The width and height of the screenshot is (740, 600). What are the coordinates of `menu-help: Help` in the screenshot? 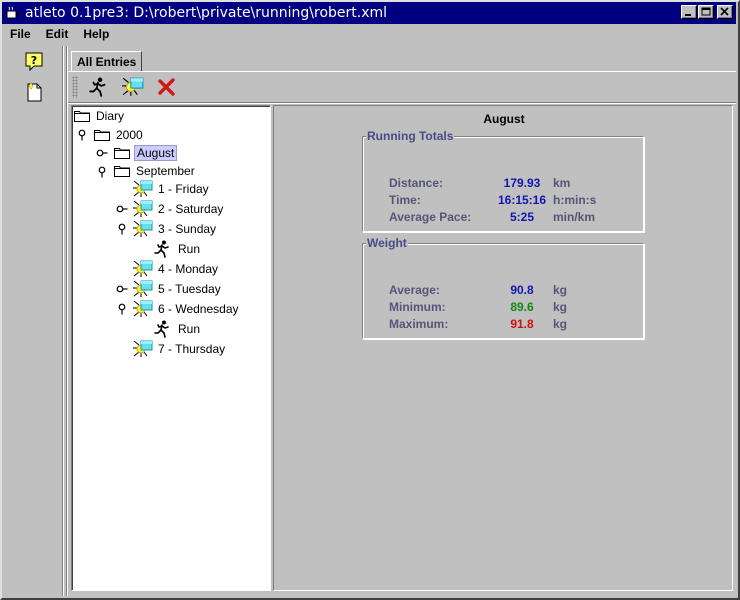 It's located at (95, 34).